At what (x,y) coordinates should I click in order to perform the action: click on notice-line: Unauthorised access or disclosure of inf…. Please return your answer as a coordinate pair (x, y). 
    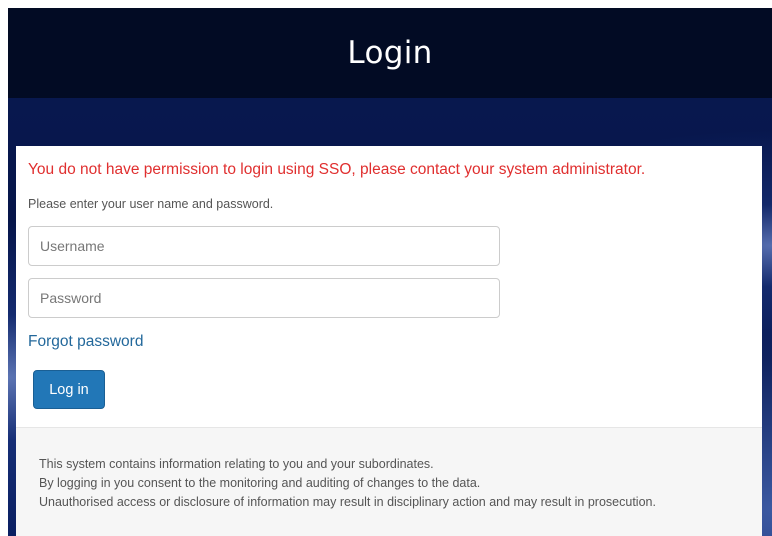
    Looking at the image, I should click on (347, 502).